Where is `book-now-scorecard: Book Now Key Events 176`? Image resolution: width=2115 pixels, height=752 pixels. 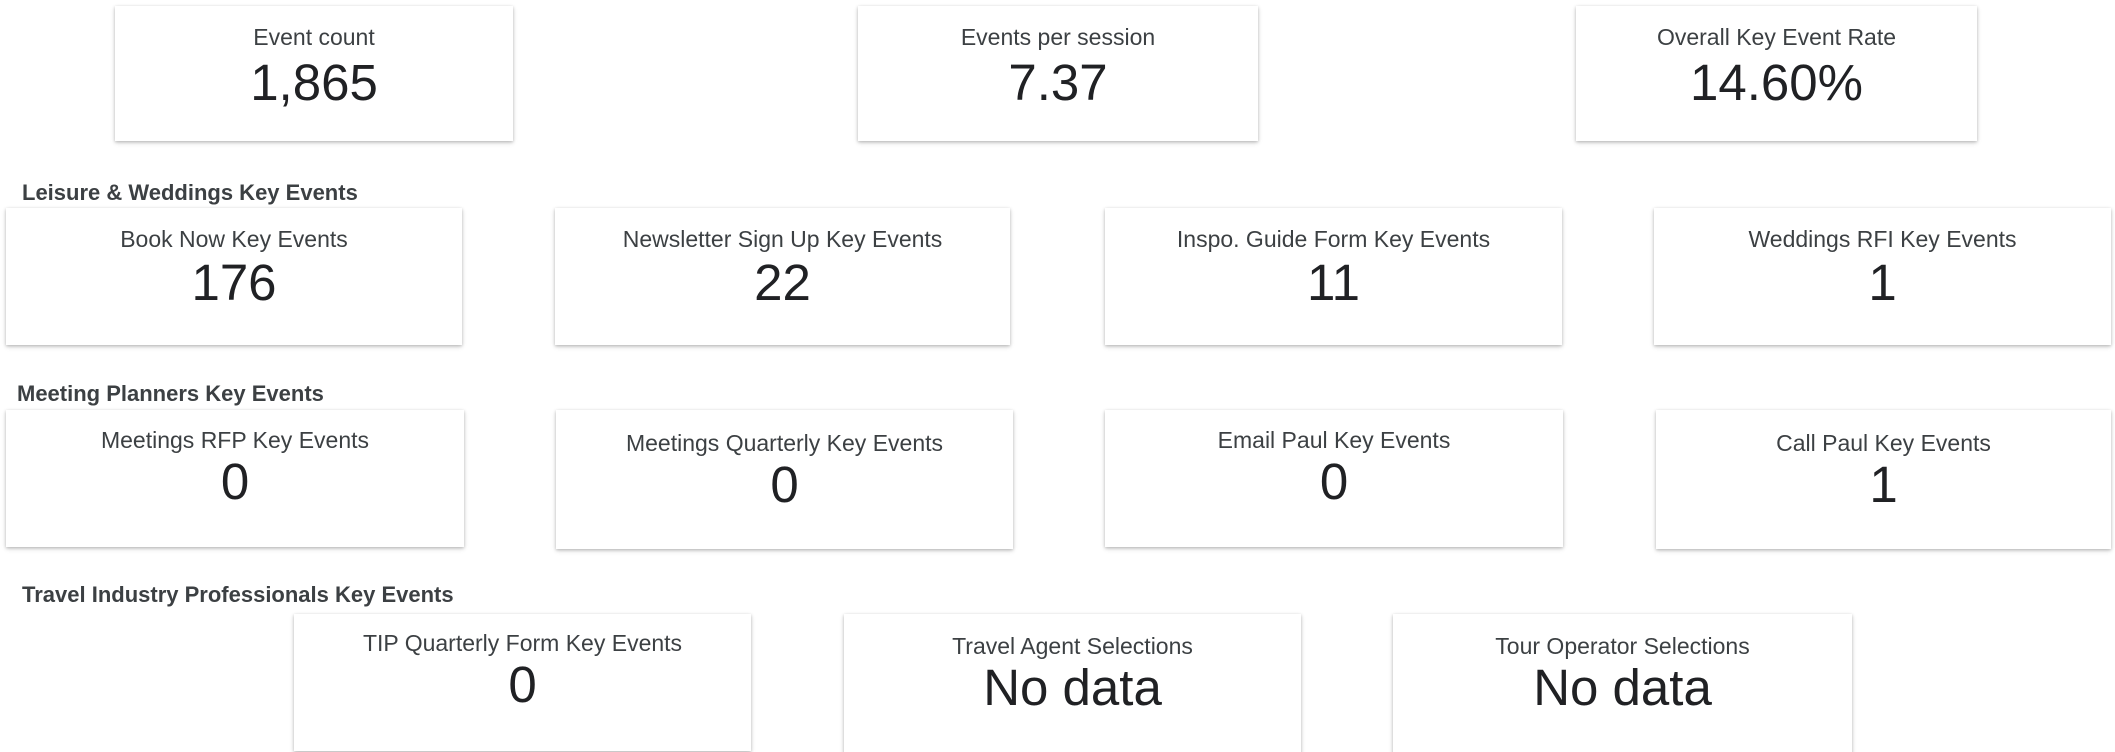 book-now-scorecard: Book Now Key Events 176 is located at coordinates (234, 276).